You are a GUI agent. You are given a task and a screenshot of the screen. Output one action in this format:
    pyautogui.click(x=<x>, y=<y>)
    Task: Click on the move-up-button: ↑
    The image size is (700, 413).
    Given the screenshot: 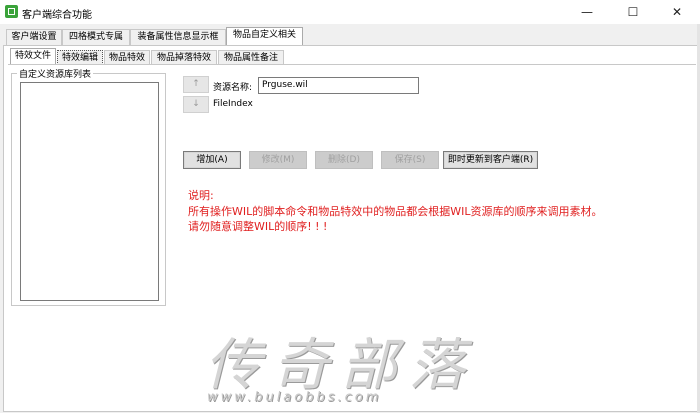 What is the action you would take?
    pyautogui.click(x=196, y=84)
    